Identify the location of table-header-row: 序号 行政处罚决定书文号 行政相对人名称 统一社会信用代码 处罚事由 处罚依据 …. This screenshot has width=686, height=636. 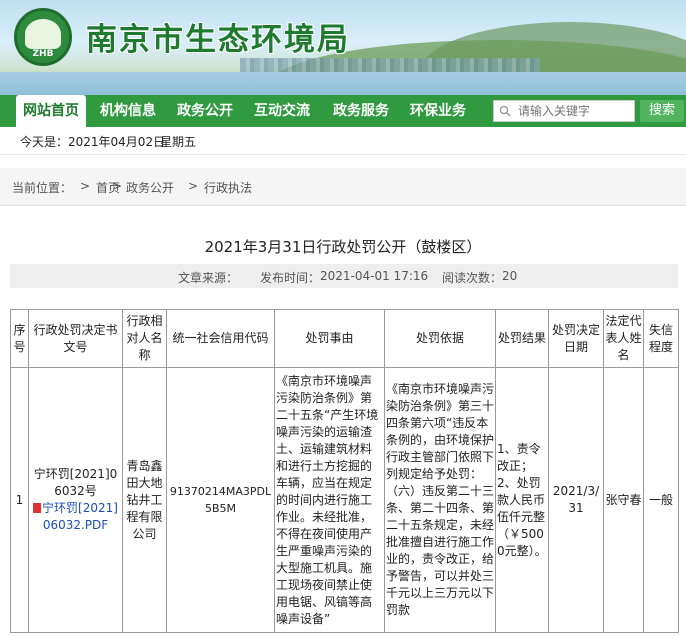
(344, 338).